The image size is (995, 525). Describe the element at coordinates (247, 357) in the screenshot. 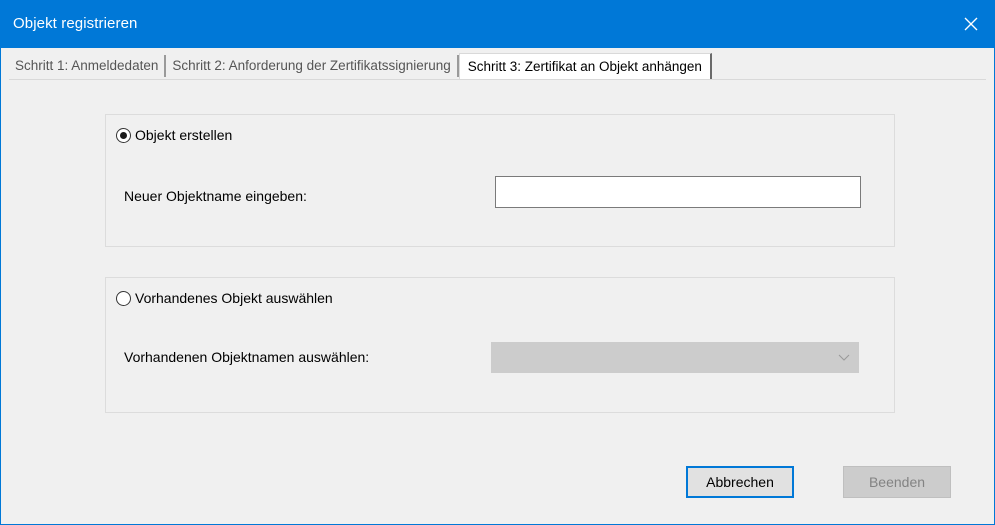

I see `existing-object-name-label: Vorhandenen Objektnamen auswählen:` at that location.